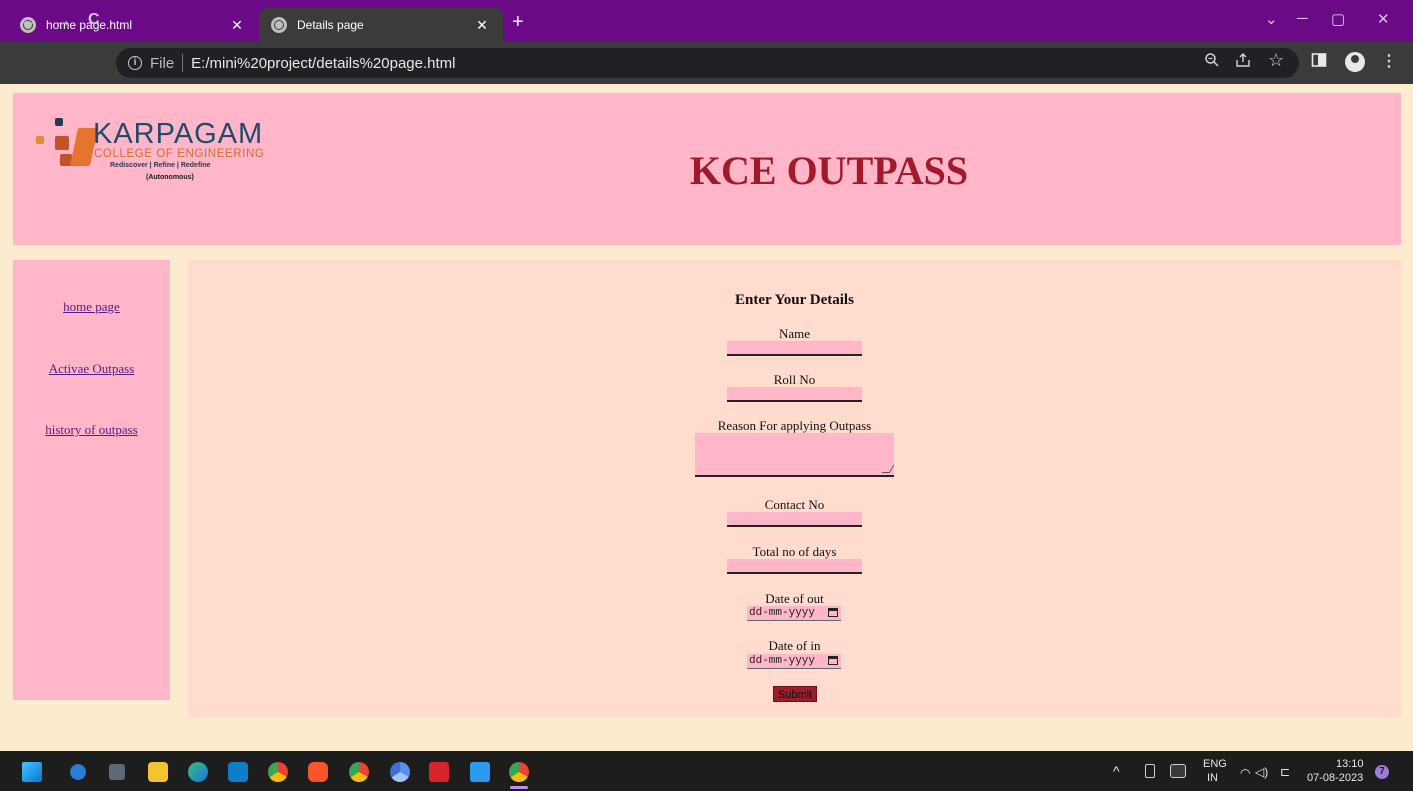  Describe the element at coordinates (78, 772) in the screenshot. I see `copilot-icon` at that location.